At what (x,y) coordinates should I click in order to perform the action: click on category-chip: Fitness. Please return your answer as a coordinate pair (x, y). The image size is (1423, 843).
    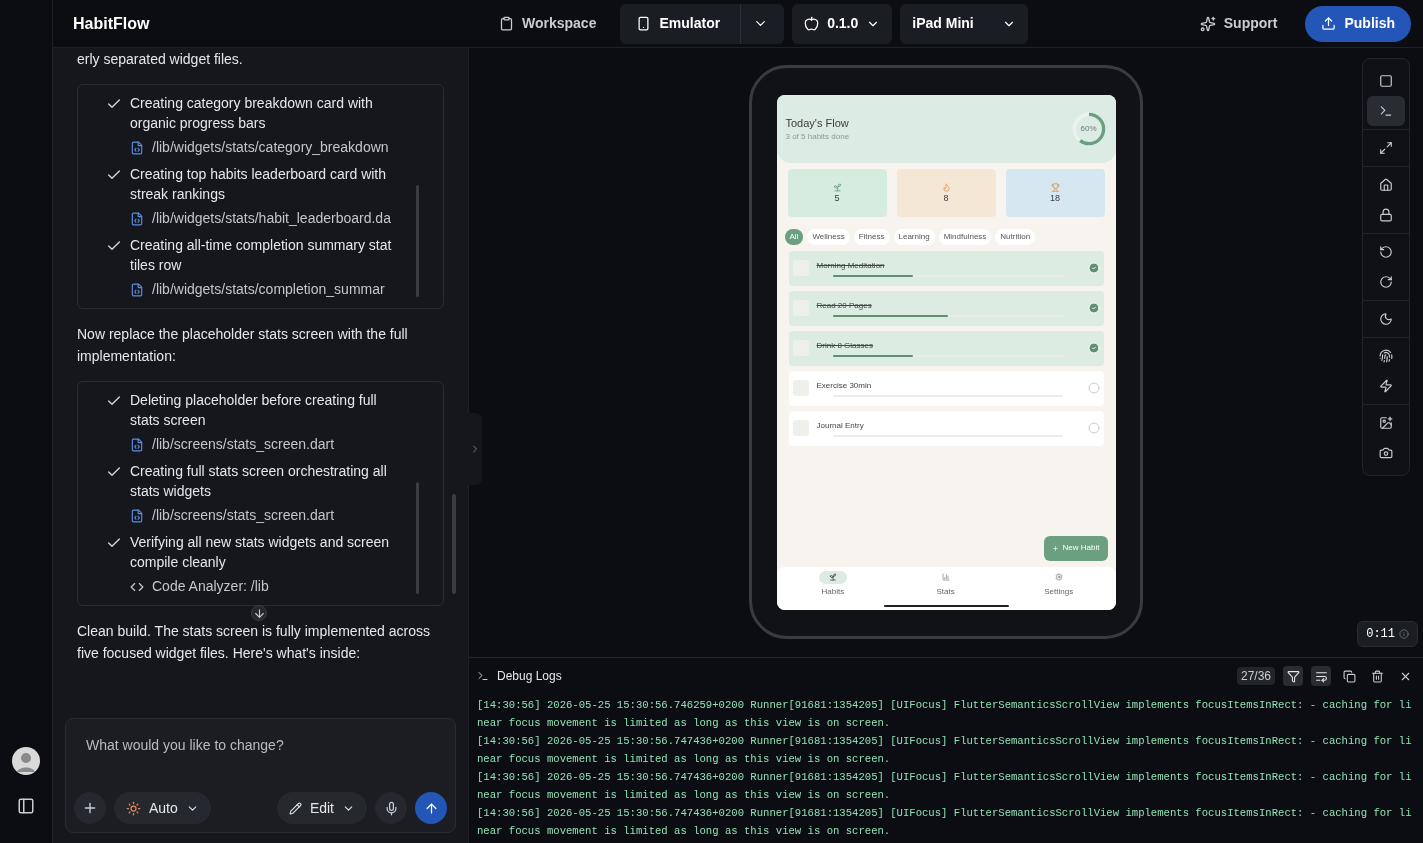
    Looking at the image, I should click on (871, 236).